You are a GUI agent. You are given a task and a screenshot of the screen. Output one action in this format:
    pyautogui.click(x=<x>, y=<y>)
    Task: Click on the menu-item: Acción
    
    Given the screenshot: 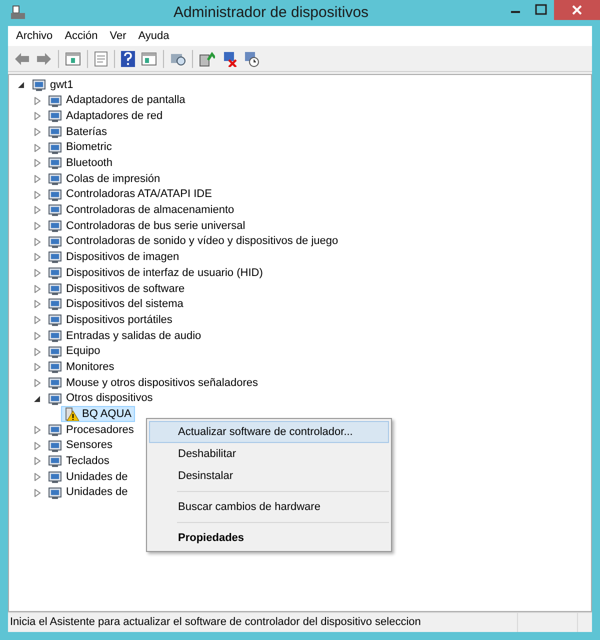 What is the action you would take?
    pyautogui.click(x=81, y=36)
    